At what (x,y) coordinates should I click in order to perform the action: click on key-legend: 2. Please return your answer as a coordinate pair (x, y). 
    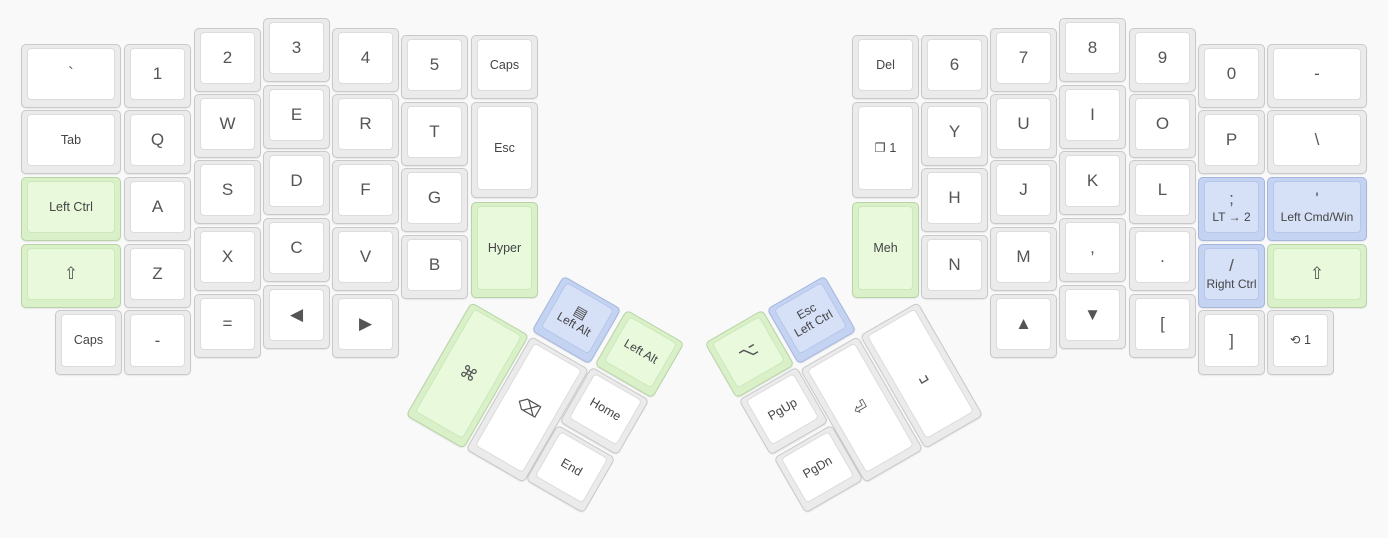
    Looking at the image, I should click on (227, 58).